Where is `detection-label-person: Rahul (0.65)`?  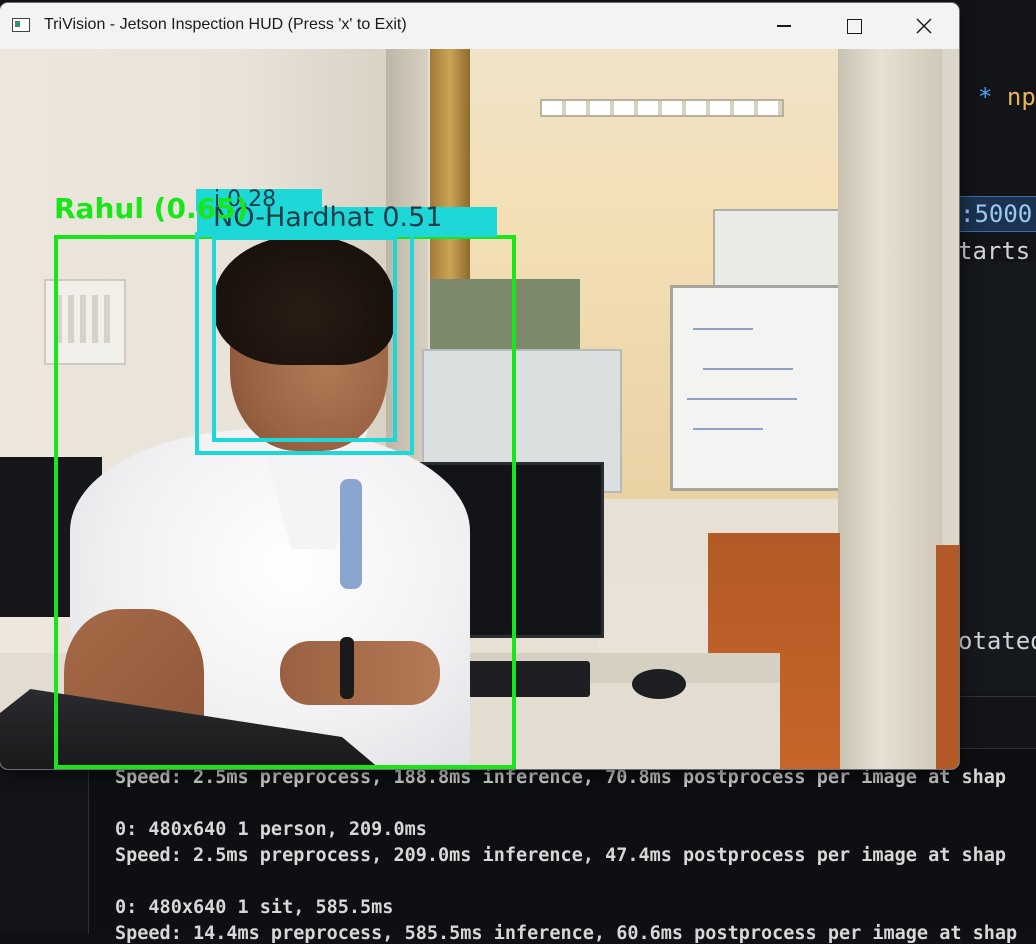 detection-label-person: Rahul (0.65) is located at coordinates (151, 208).